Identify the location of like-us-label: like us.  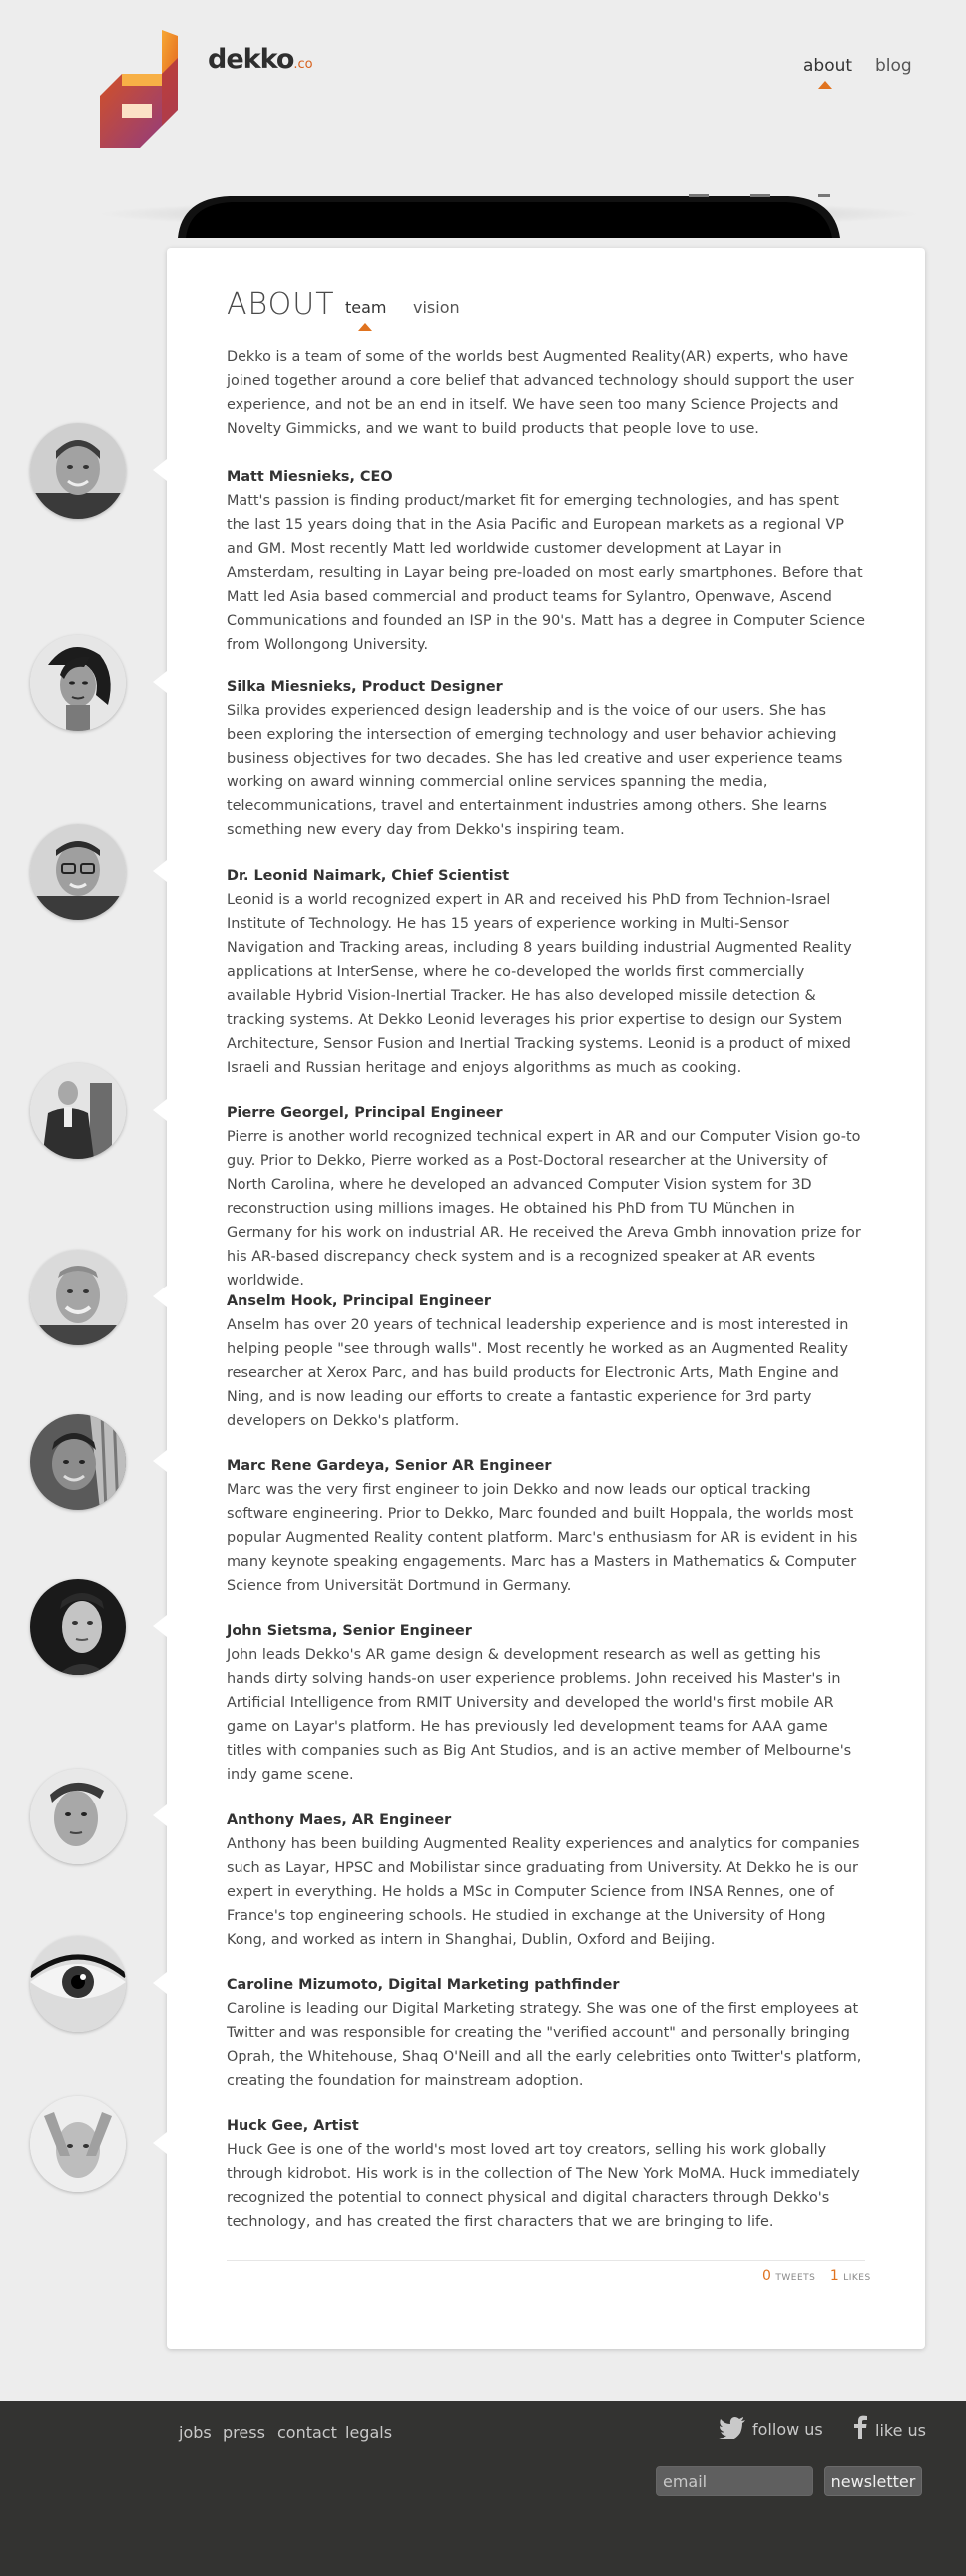
(900, 2430).